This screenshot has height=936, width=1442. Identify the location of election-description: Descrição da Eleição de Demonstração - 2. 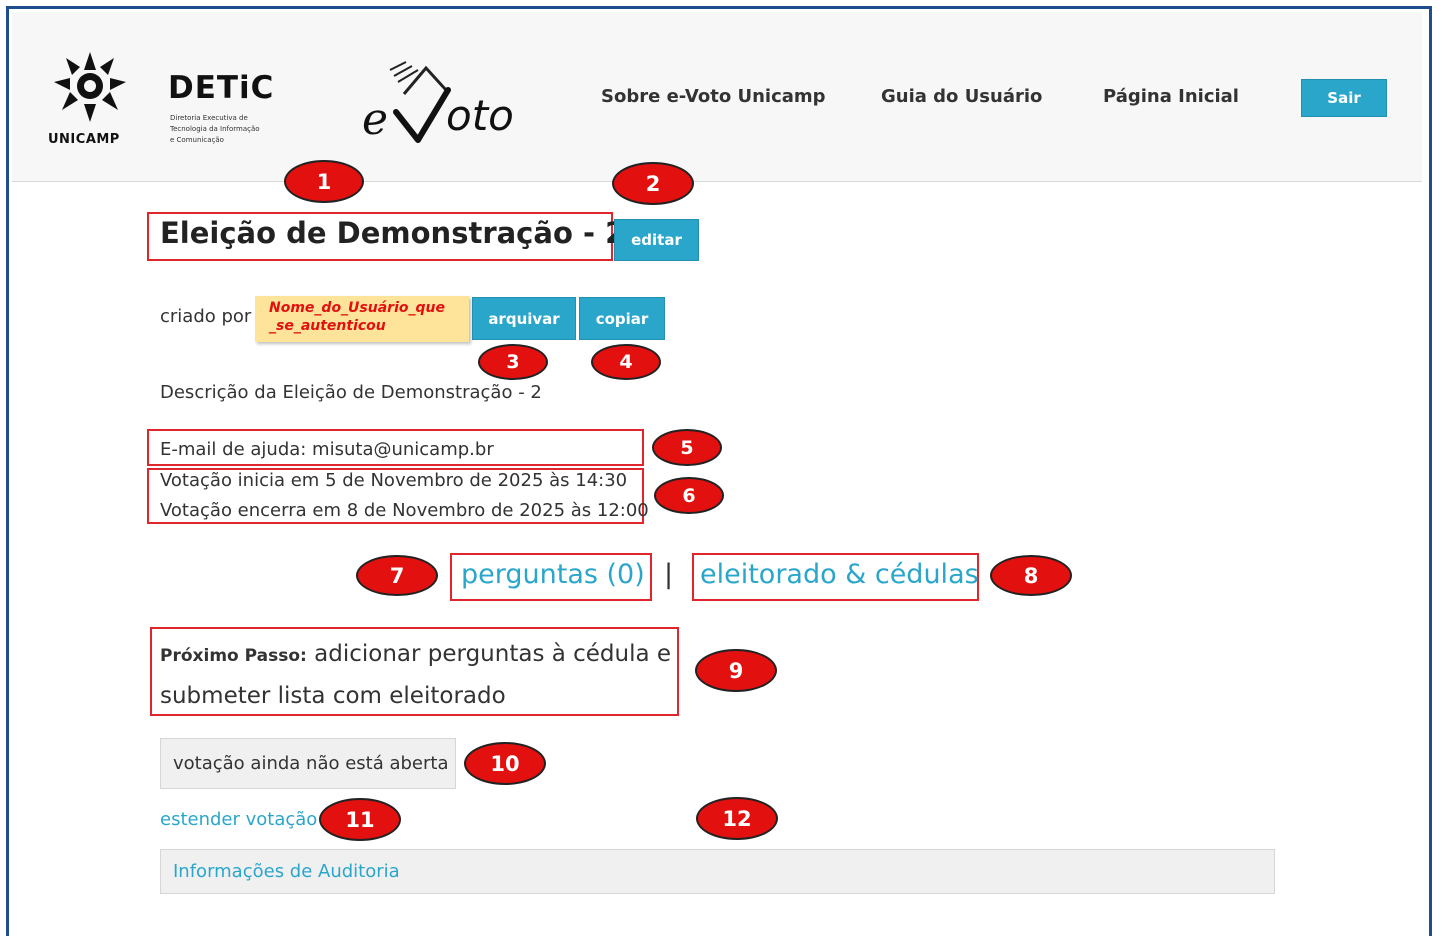
(351, 392).